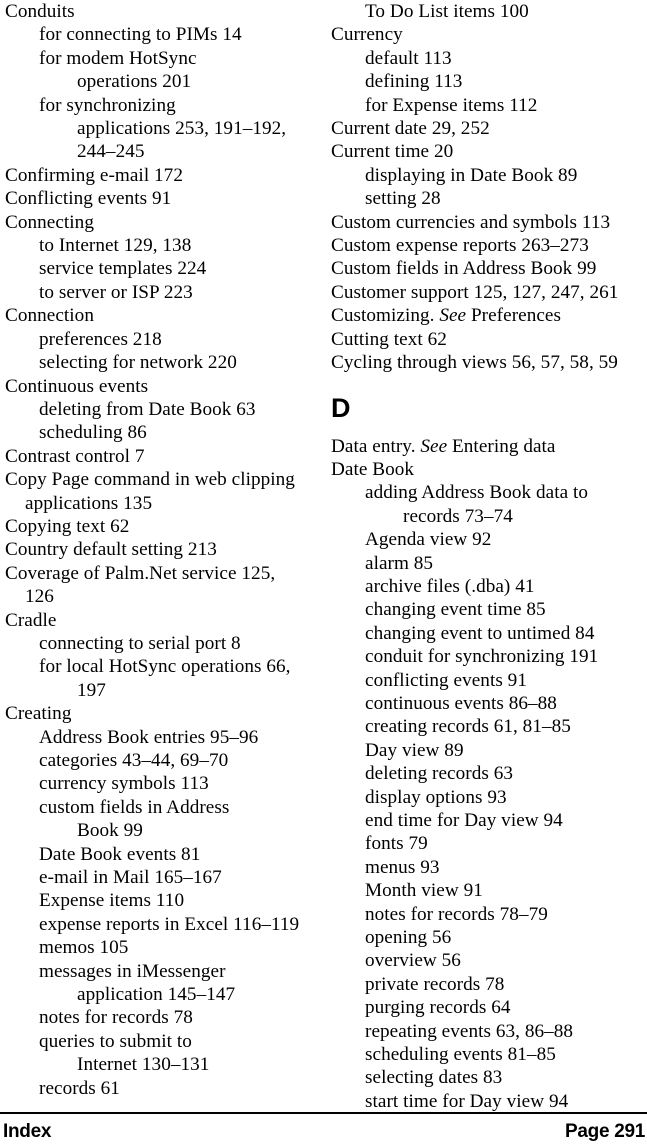 The image size is (647, 1144). Describe the element at coordinates (450, 586) in the screenshot. I see `index-entry: archive files (.dba) 41` at that location.